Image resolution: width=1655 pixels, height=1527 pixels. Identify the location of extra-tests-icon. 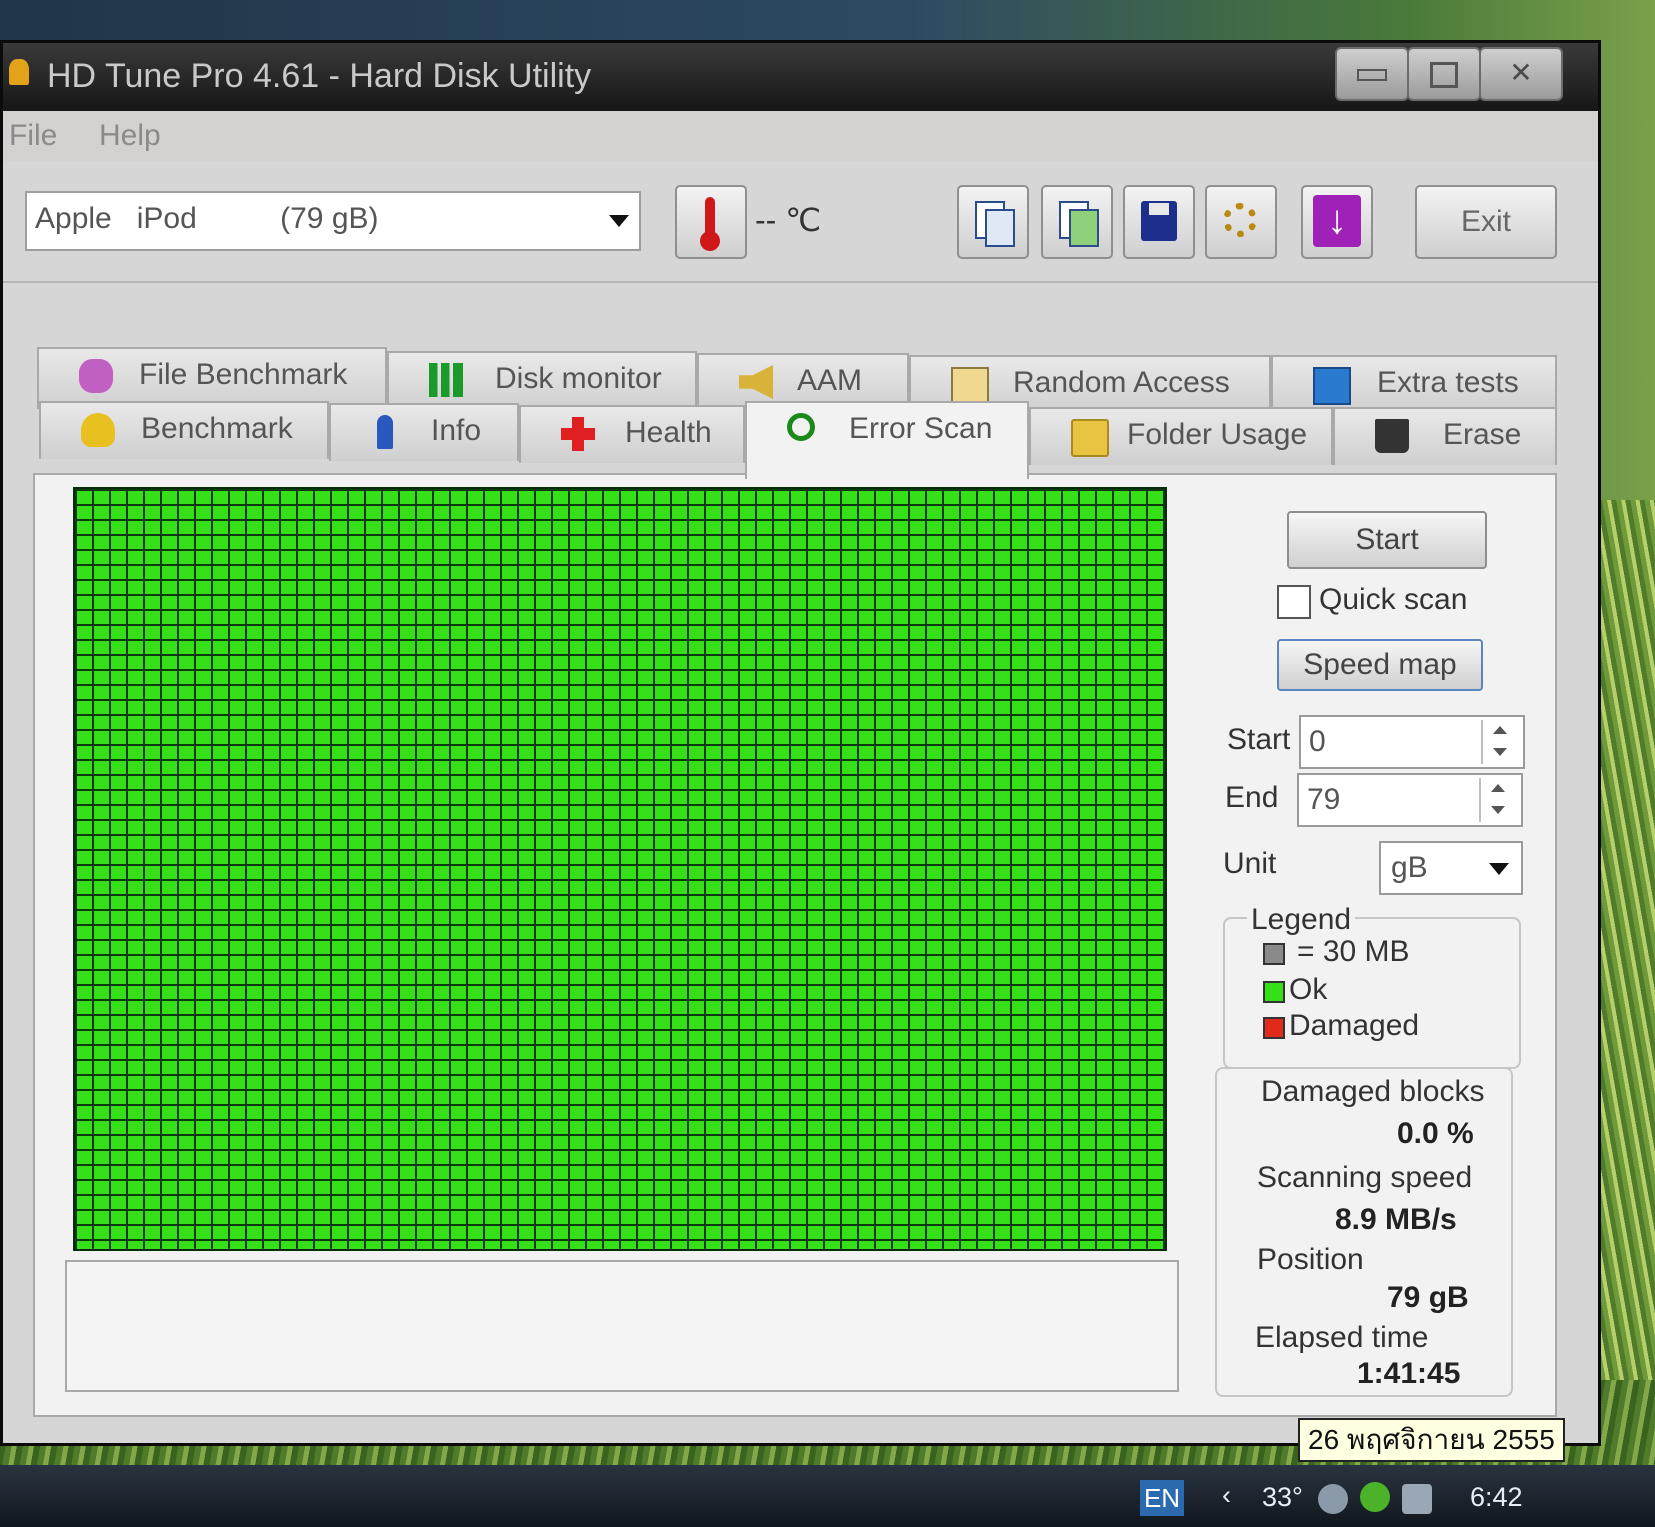
(1332, 386).